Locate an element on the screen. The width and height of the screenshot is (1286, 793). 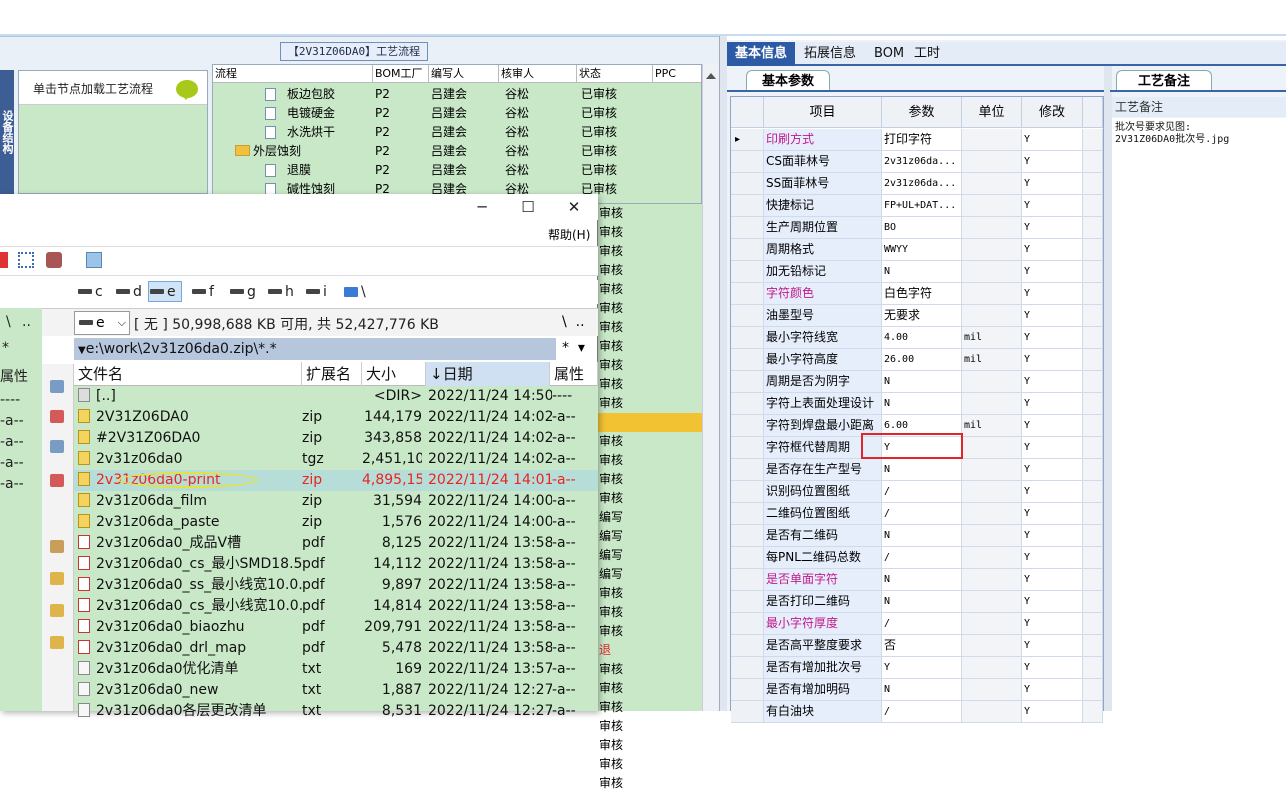
file-row: 2v31z06da0优化清单 txt 169 2022/11/24 13:57 -a-- is located at coordinates (336, 669).